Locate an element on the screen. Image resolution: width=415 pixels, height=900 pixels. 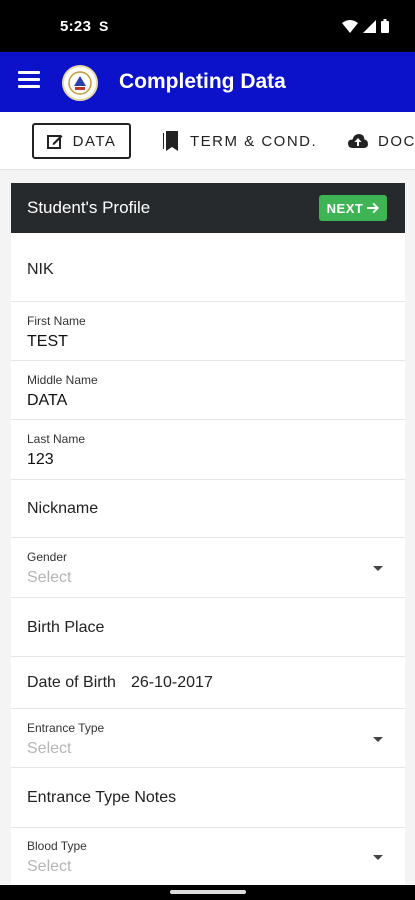
signal-icon is located at coordinates (369, 26).